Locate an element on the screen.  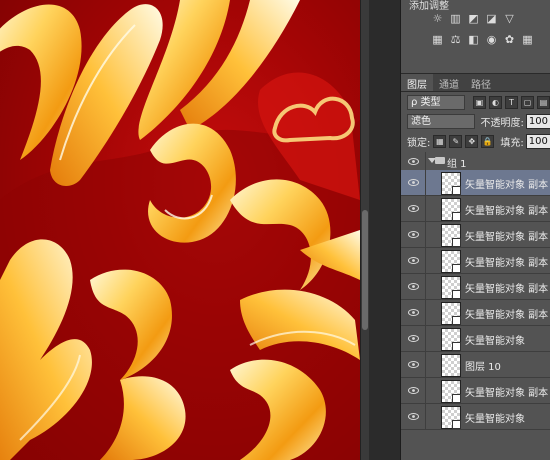
hue-sat-icon: ▦ is located at coordinates (437, 39).